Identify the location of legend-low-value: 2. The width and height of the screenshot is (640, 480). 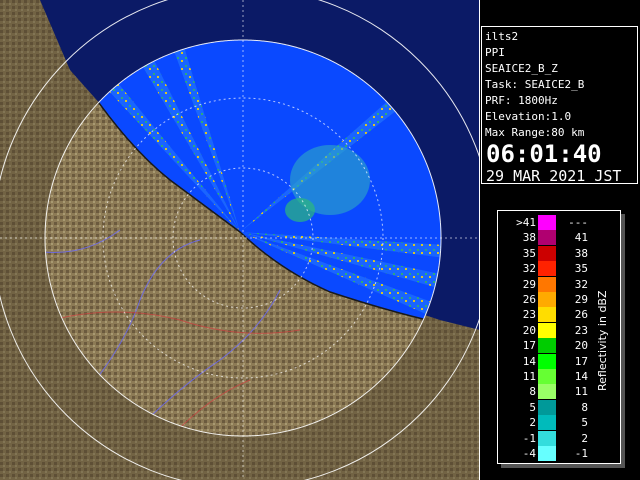
(532, 423).